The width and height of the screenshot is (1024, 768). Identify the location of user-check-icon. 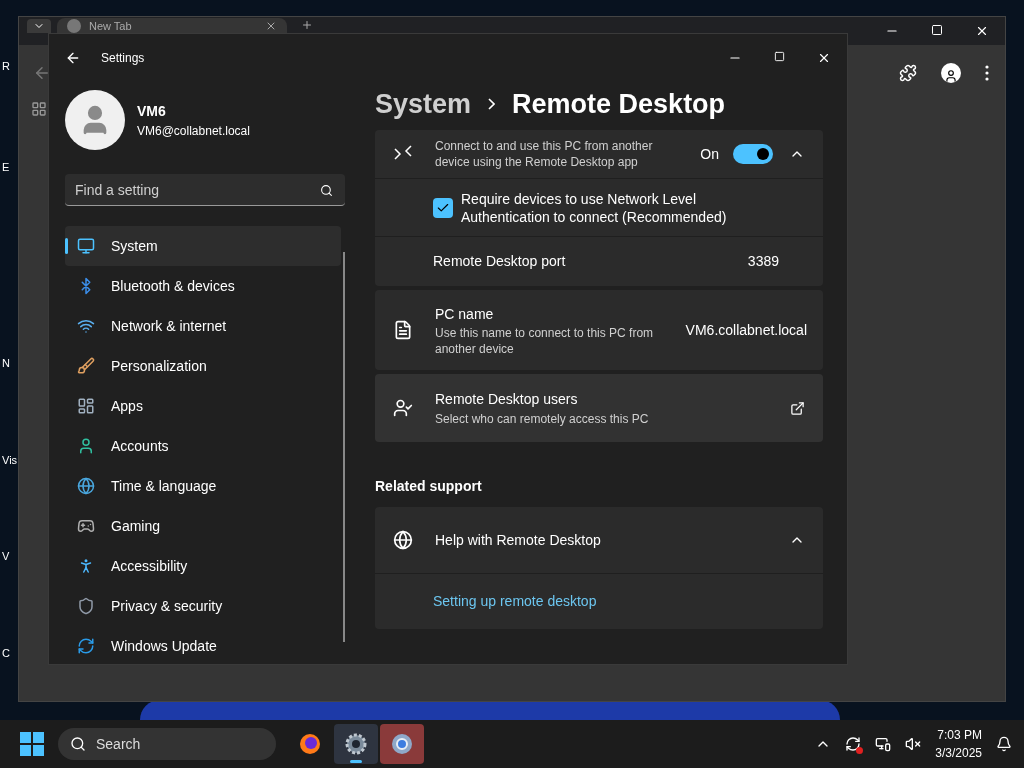
(403, 408).